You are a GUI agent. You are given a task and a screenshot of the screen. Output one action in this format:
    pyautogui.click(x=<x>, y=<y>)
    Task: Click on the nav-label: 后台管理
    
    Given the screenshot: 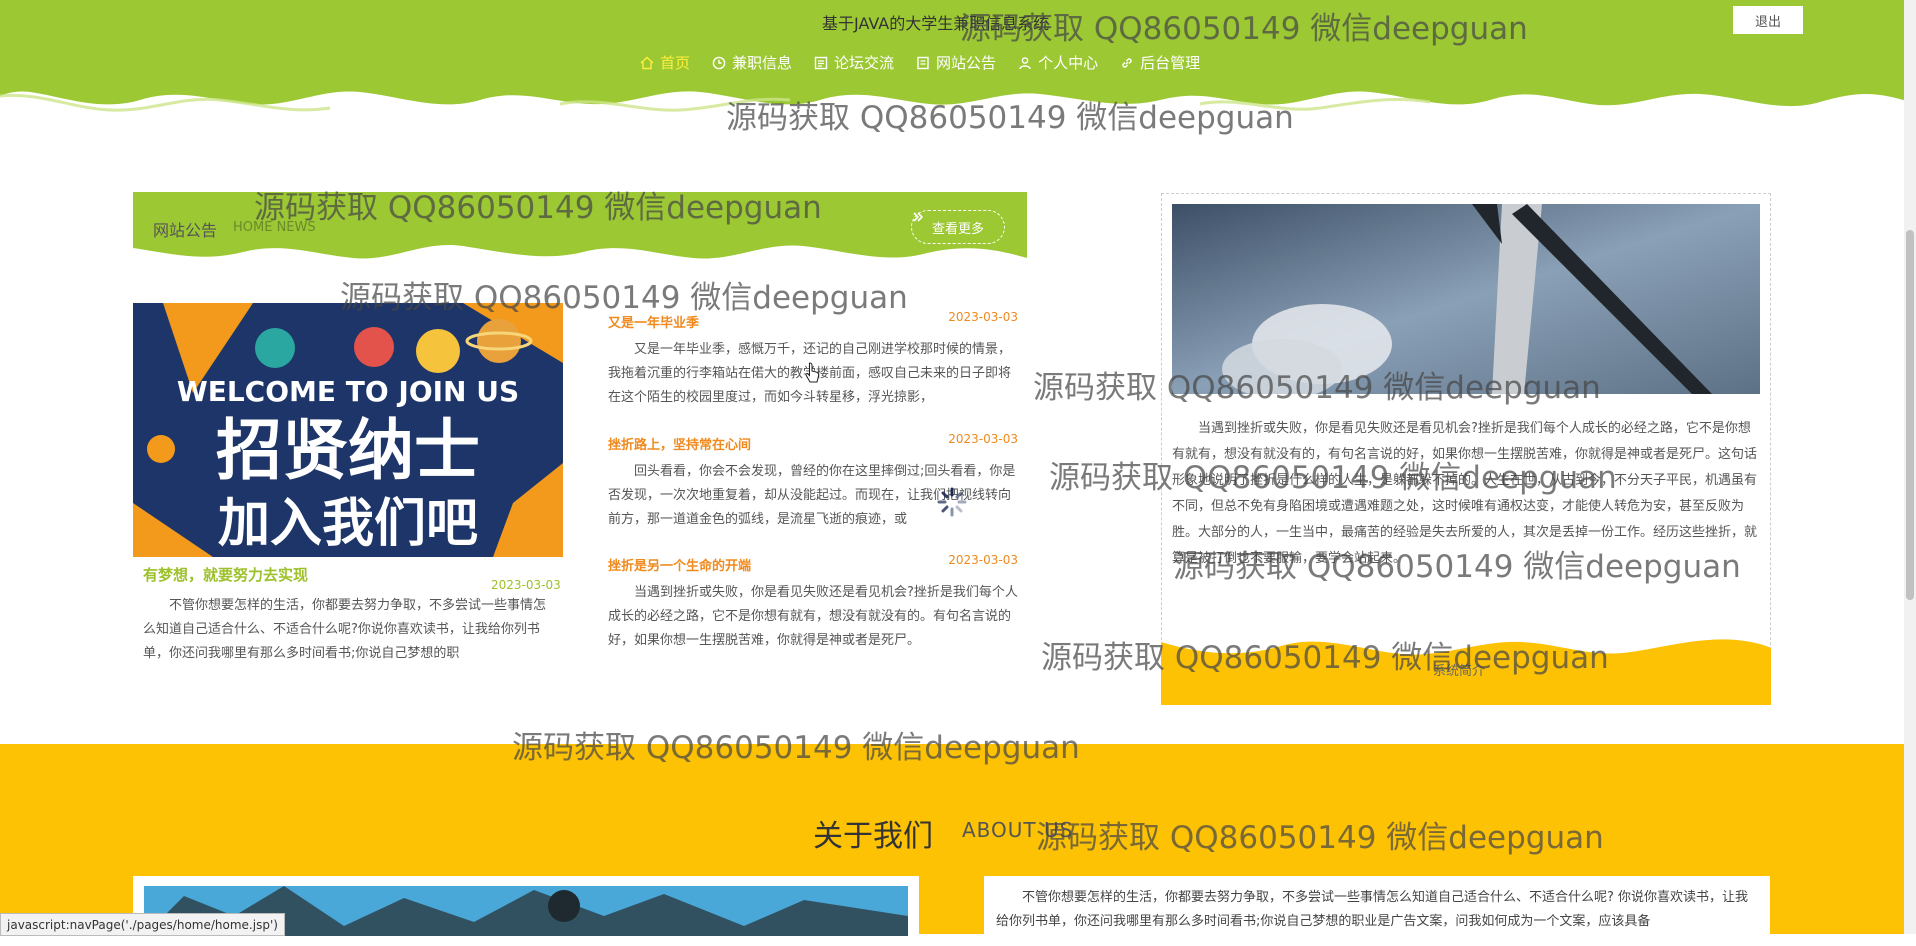 What is the action you would take?
    pyautogui.click(x=1170, y=63)
    